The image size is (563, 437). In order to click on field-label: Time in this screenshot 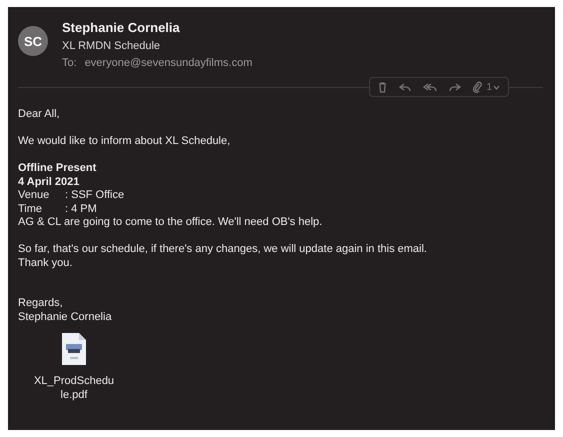, I will do `click(31, 209)`.